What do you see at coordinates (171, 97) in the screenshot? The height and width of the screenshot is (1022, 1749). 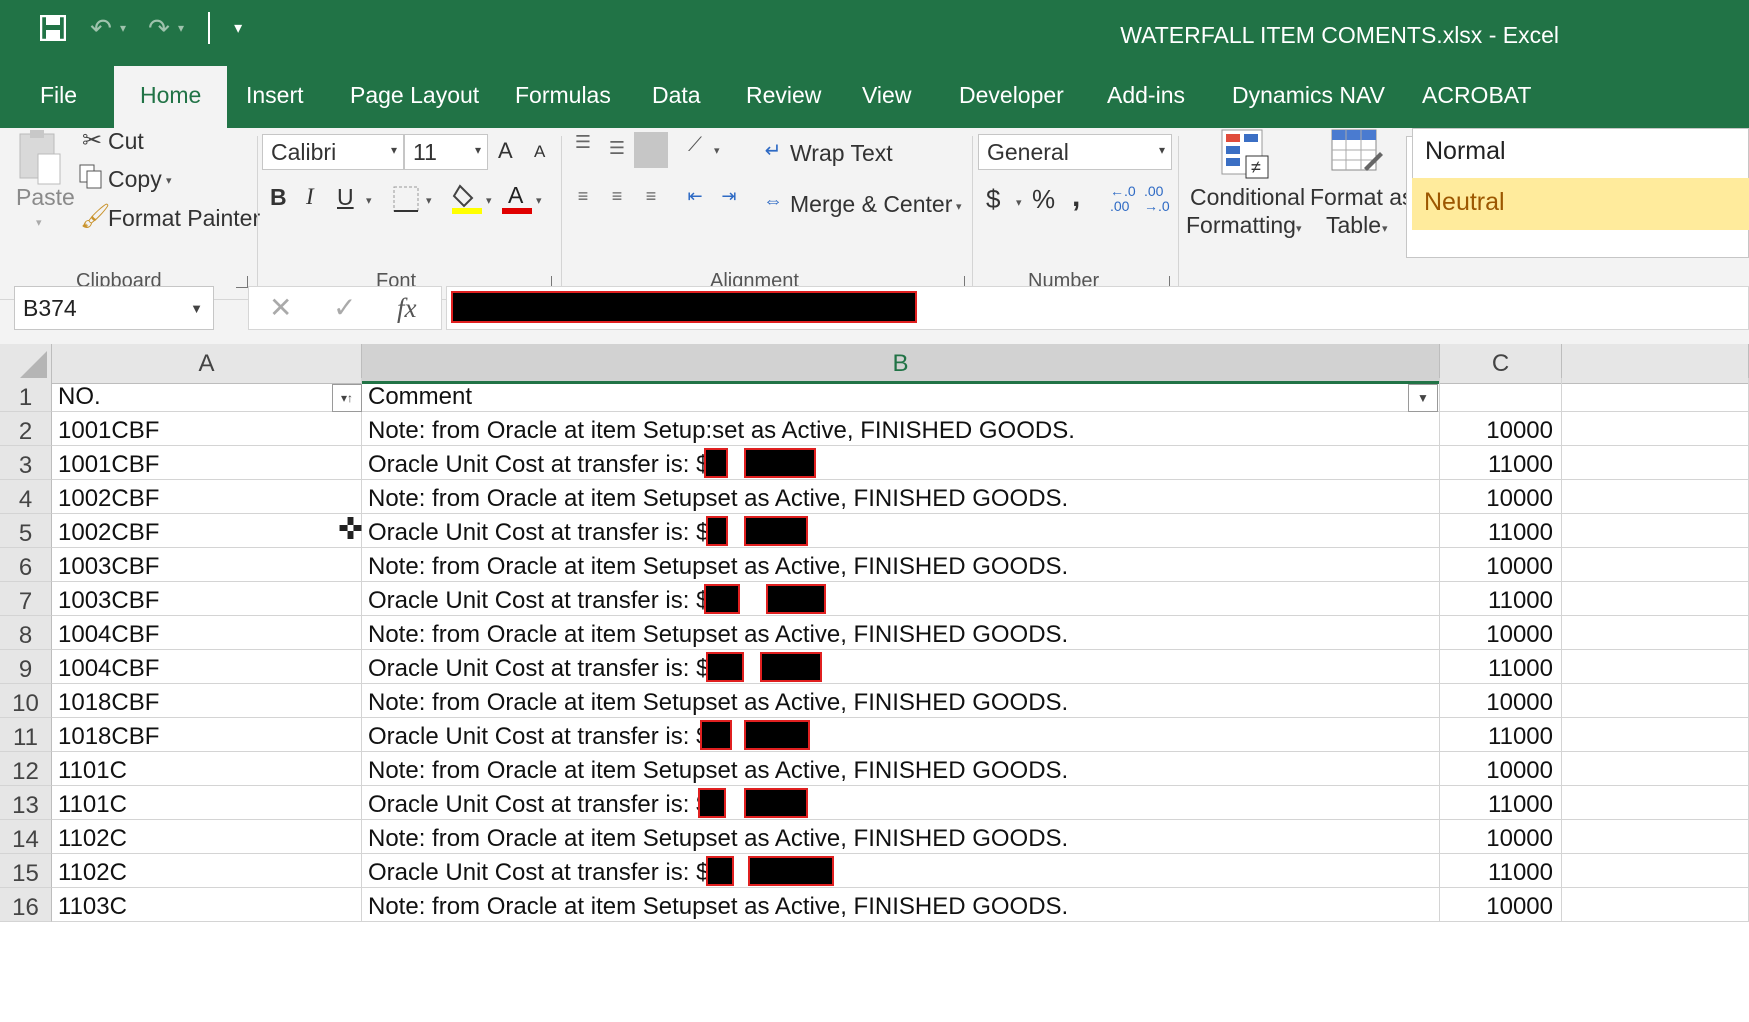 I see `tab-home: Home` at bounding box center [171, 97].